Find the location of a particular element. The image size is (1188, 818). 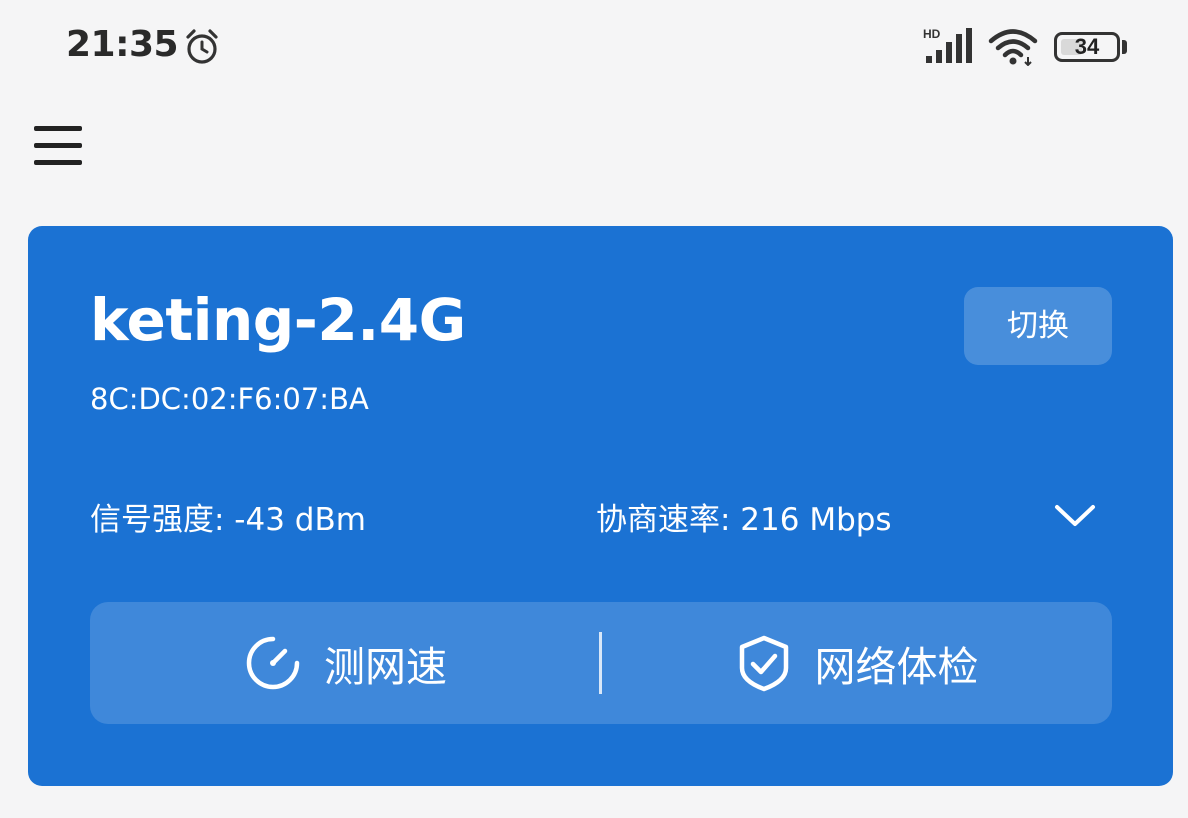

speed-test-button: 测网速 is located at coordinates (345, 663).